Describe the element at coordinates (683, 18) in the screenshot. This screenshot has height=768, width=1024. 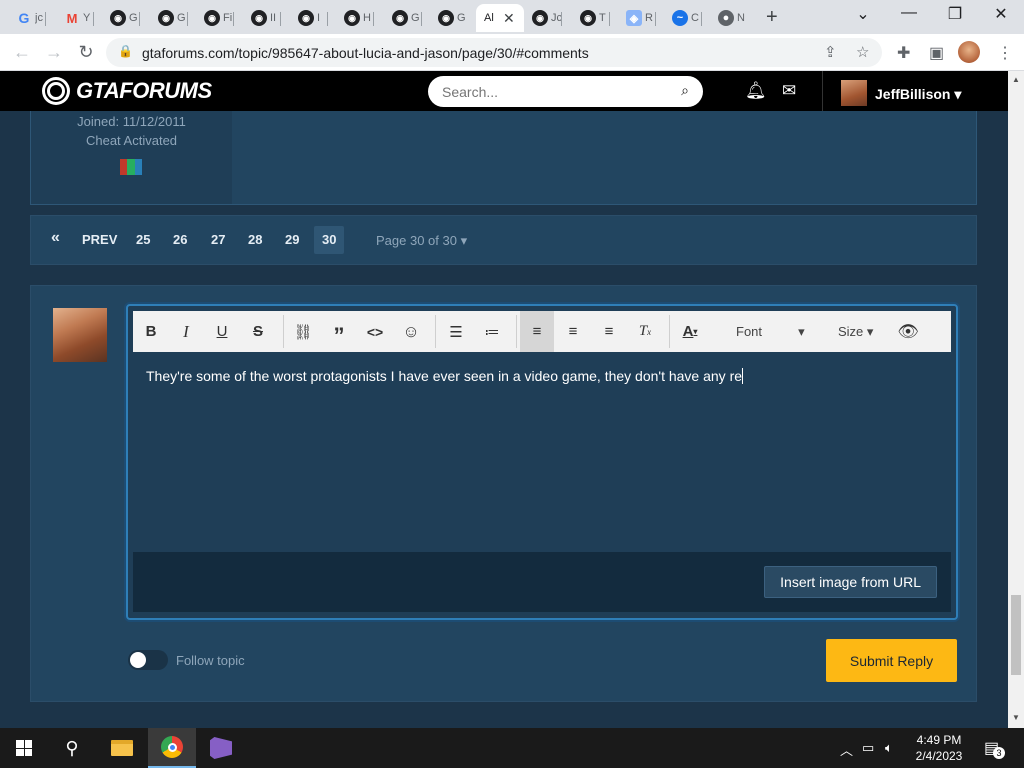
I see `browser-tab: ~ C` at that location.